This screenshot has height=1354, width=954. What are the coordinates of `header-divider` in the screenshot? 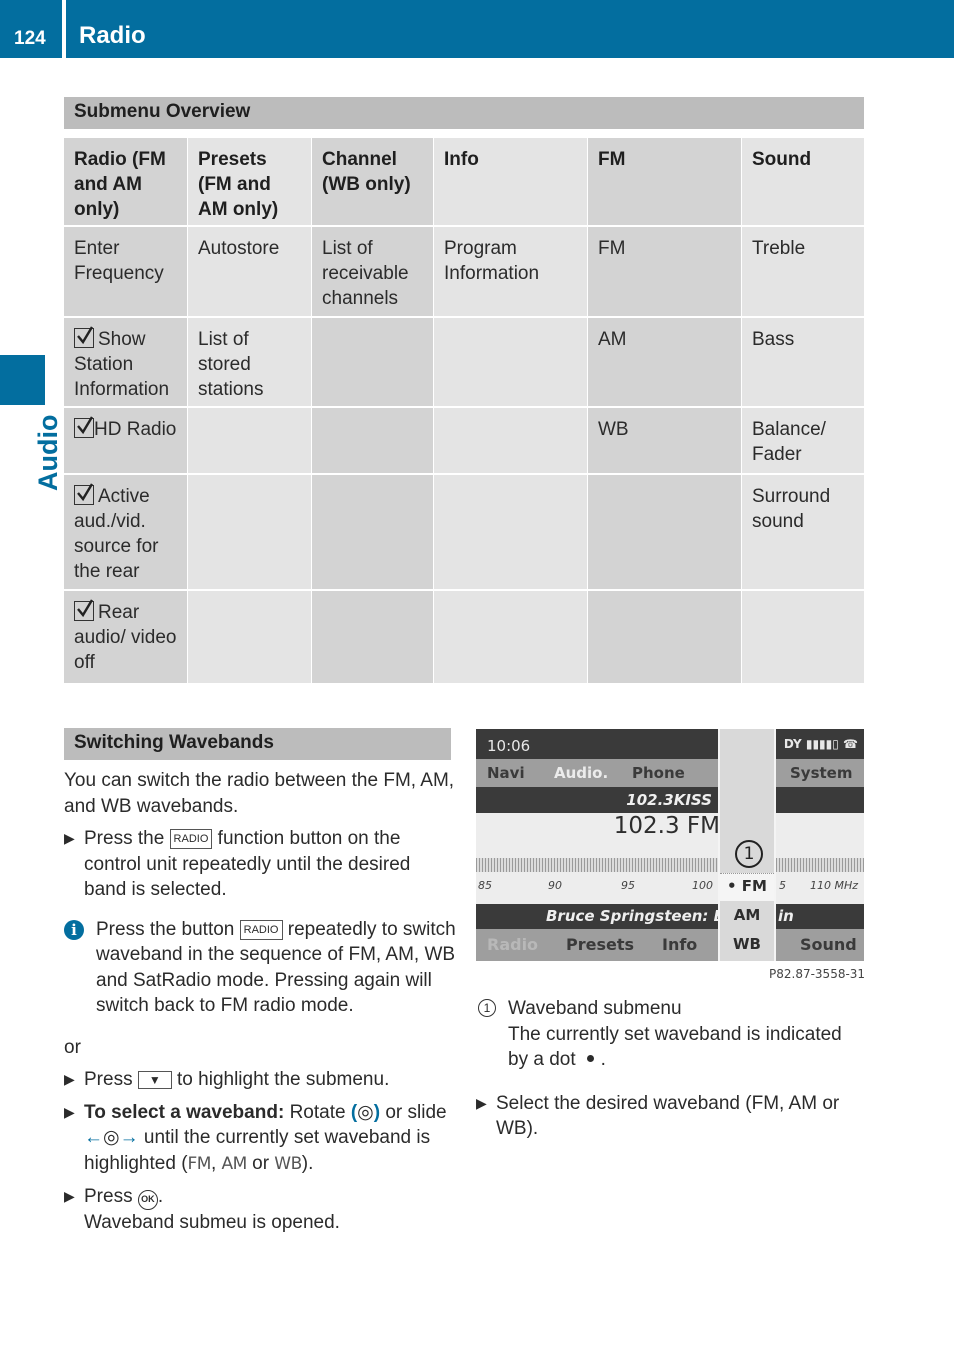 It's located at (64, 29).